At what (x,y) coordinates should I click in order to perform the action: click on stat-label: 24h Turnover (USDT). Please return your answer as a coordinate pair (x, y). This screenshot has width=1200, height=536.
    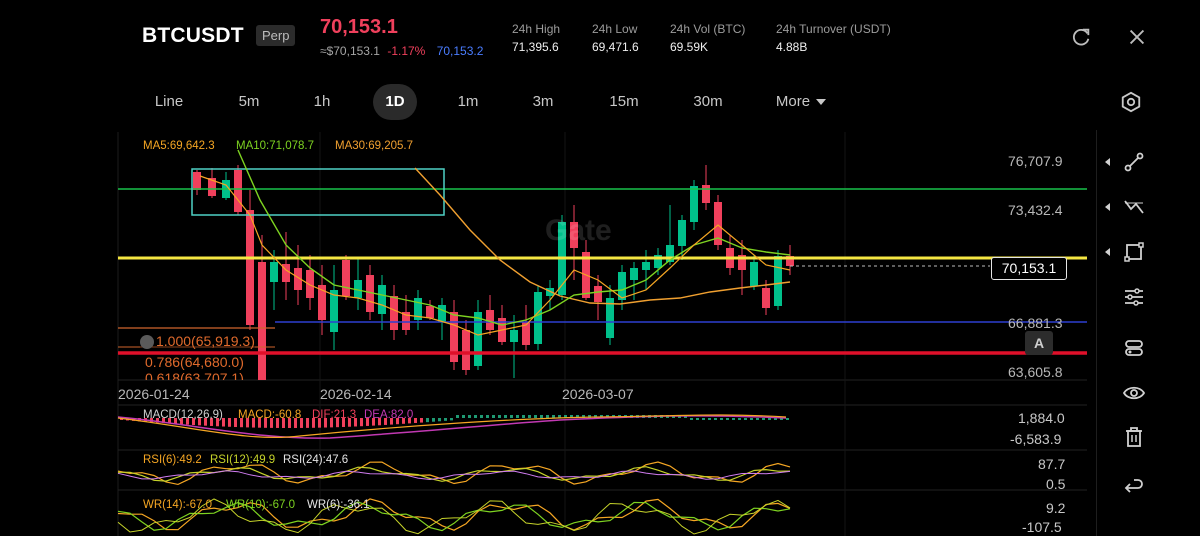
    Looking at the image, I should click on (833, 29).